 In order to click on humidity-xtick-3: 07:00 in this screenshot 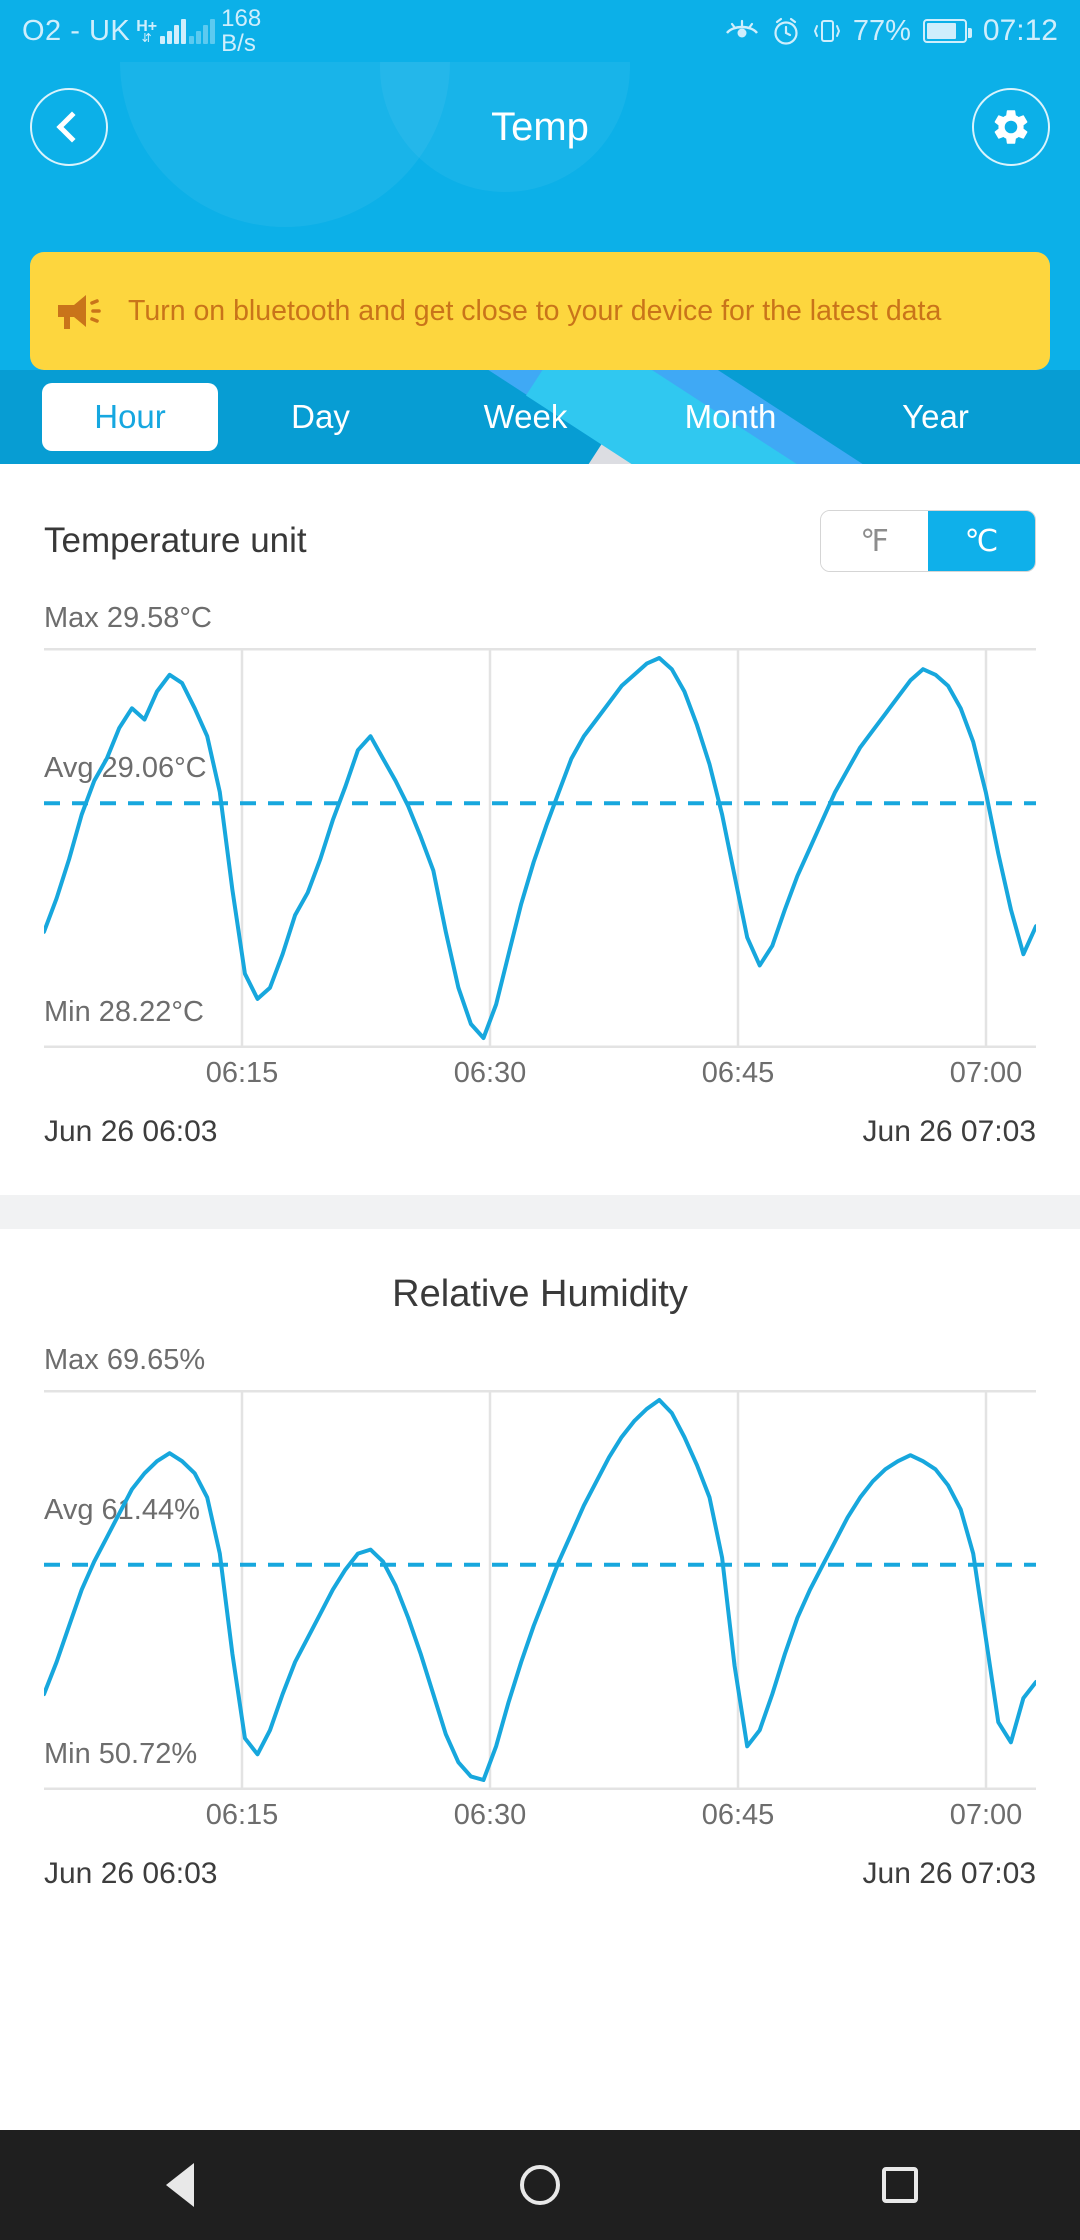, I will do `click(986, 1815)`.